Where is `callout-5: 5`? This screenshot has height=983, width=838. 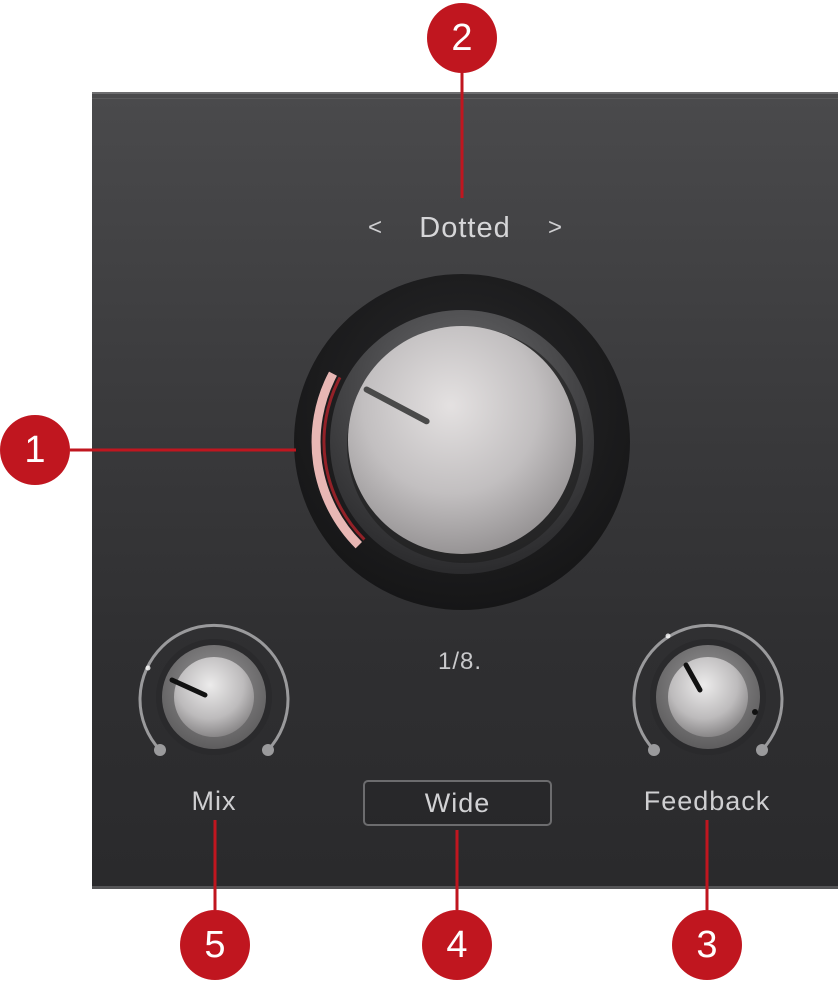 callout-5: 5 is located at coordinates (215, 945).